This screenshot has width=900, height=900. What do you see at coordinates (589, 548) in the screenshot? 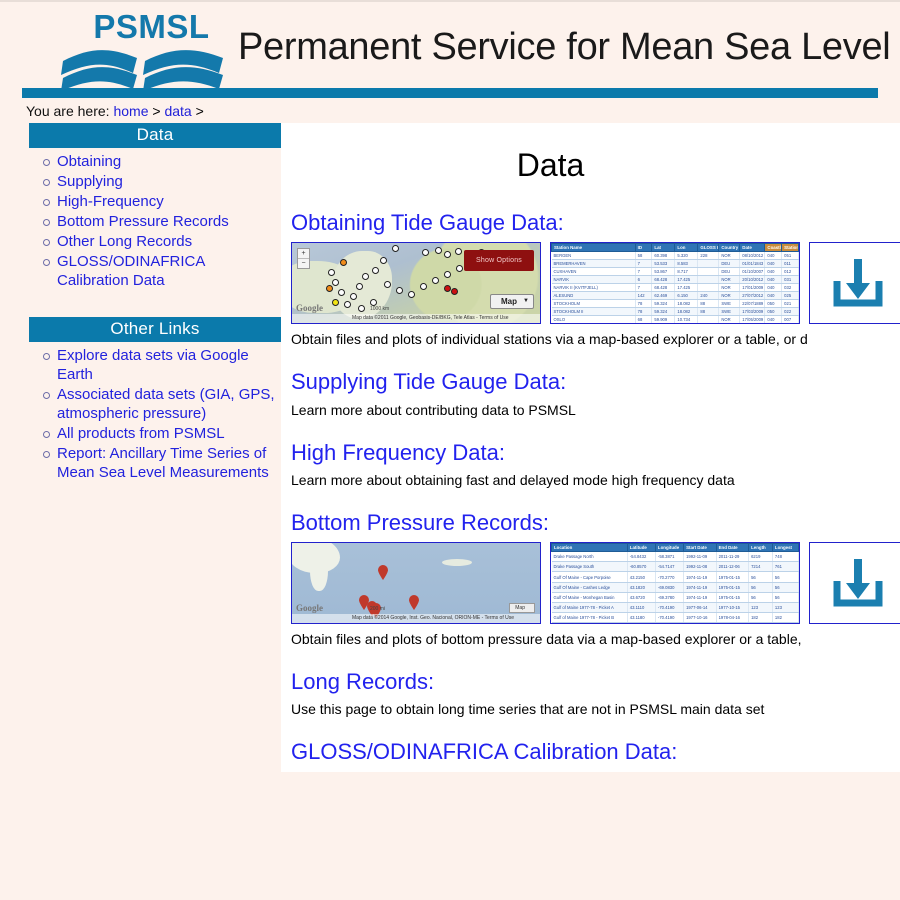
I see `col-location: Location` at bounding box center [589, 548].